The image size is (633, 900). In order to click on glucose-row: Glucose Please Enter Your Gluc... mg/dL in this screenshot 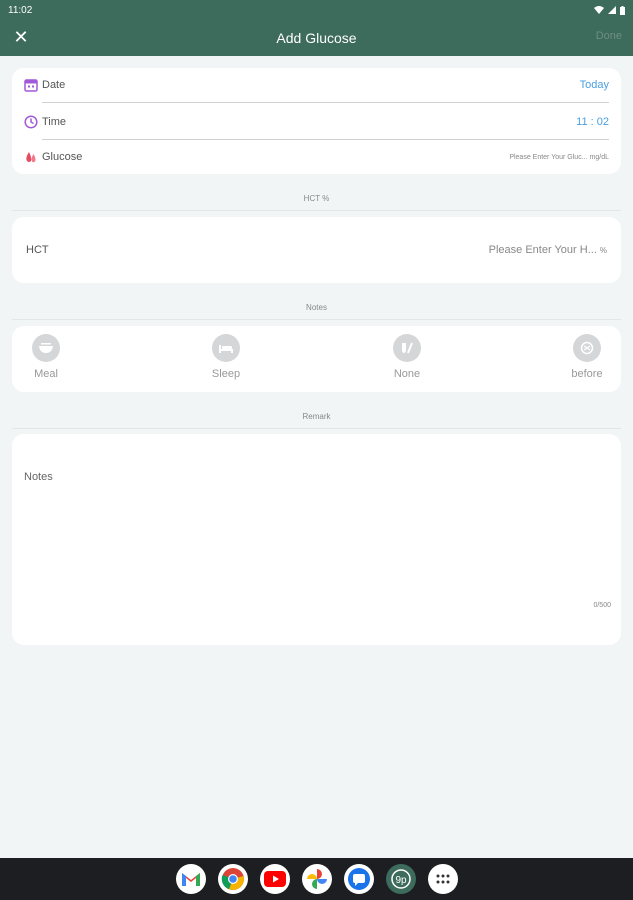, I will do `click(316, 157)`.